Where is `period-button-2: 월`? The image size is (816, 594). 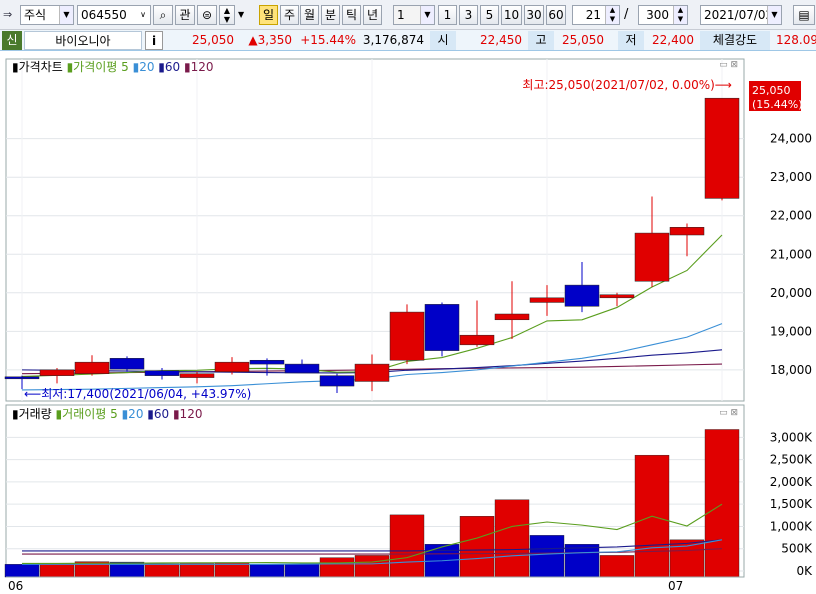 period-button-2: 월 is located at coordinates (309, 15).